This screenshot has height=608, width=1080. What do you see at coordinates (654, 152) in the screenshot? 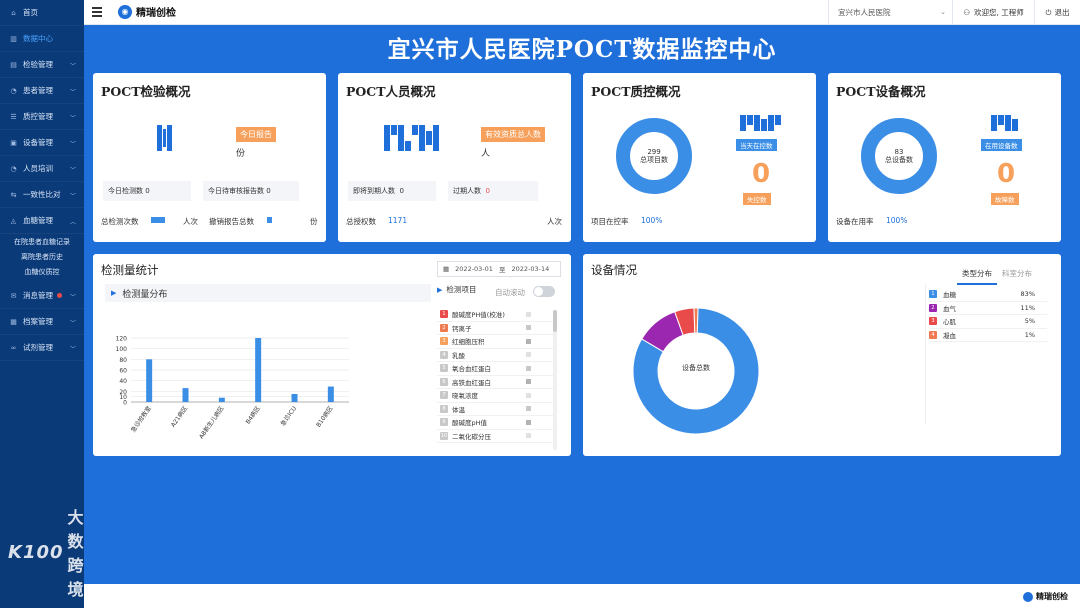
I see `qc-total-value: 299` at bounding box center [654, 152].